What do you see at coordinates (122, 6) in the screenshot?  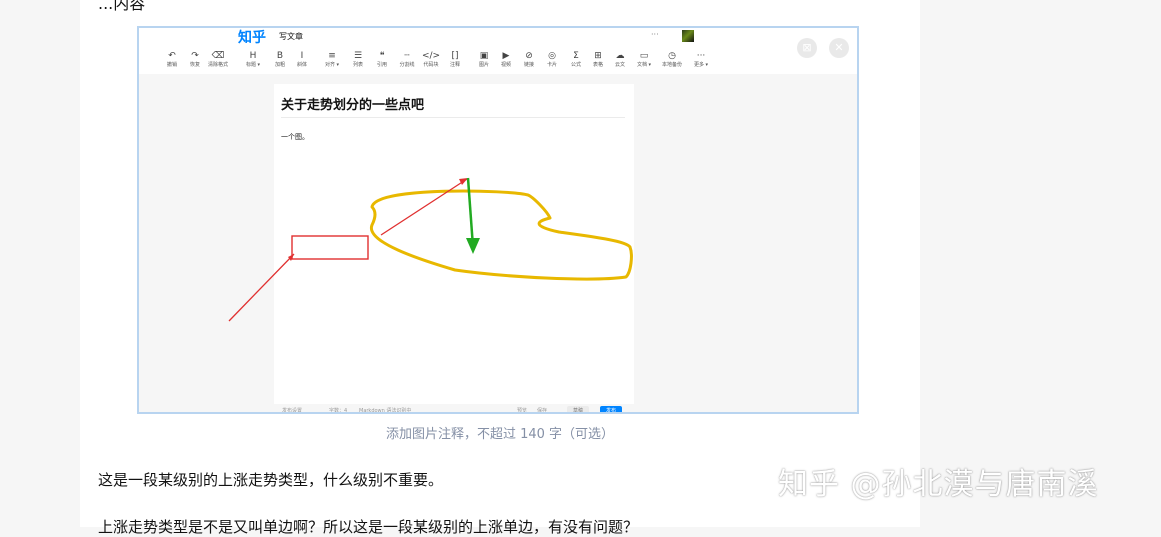 I see `article-text-fragment: ...内容` at bounding box center [122, 6].